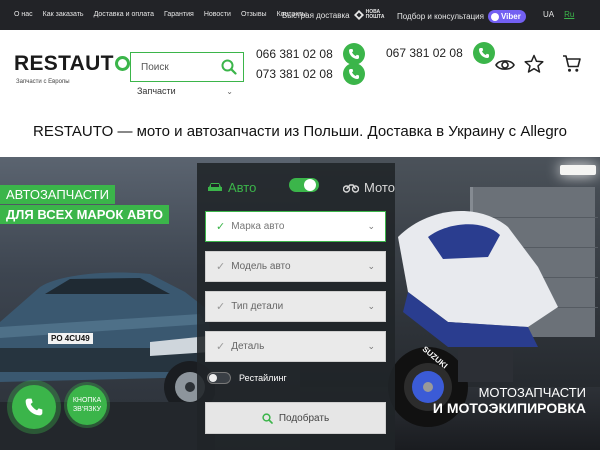 Image resolution: width=600 pixels, height=450 pixels. What do you see at coordinates (263, 378) in the screenshot?
I see `restyling-label: Рестайлинг` at bounding box center [263, 378].